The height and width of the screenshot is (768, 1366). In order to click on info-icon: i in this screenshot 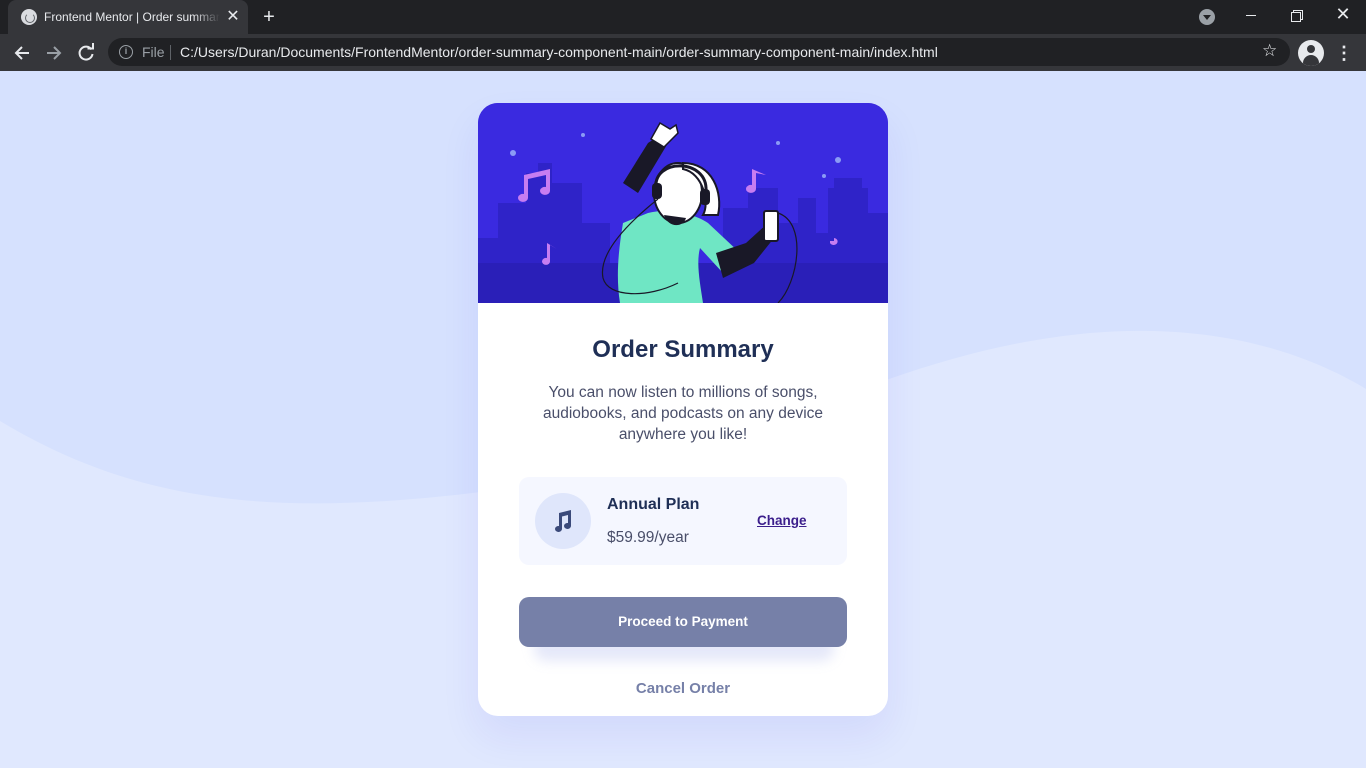, I will do `click(126, 52)`.